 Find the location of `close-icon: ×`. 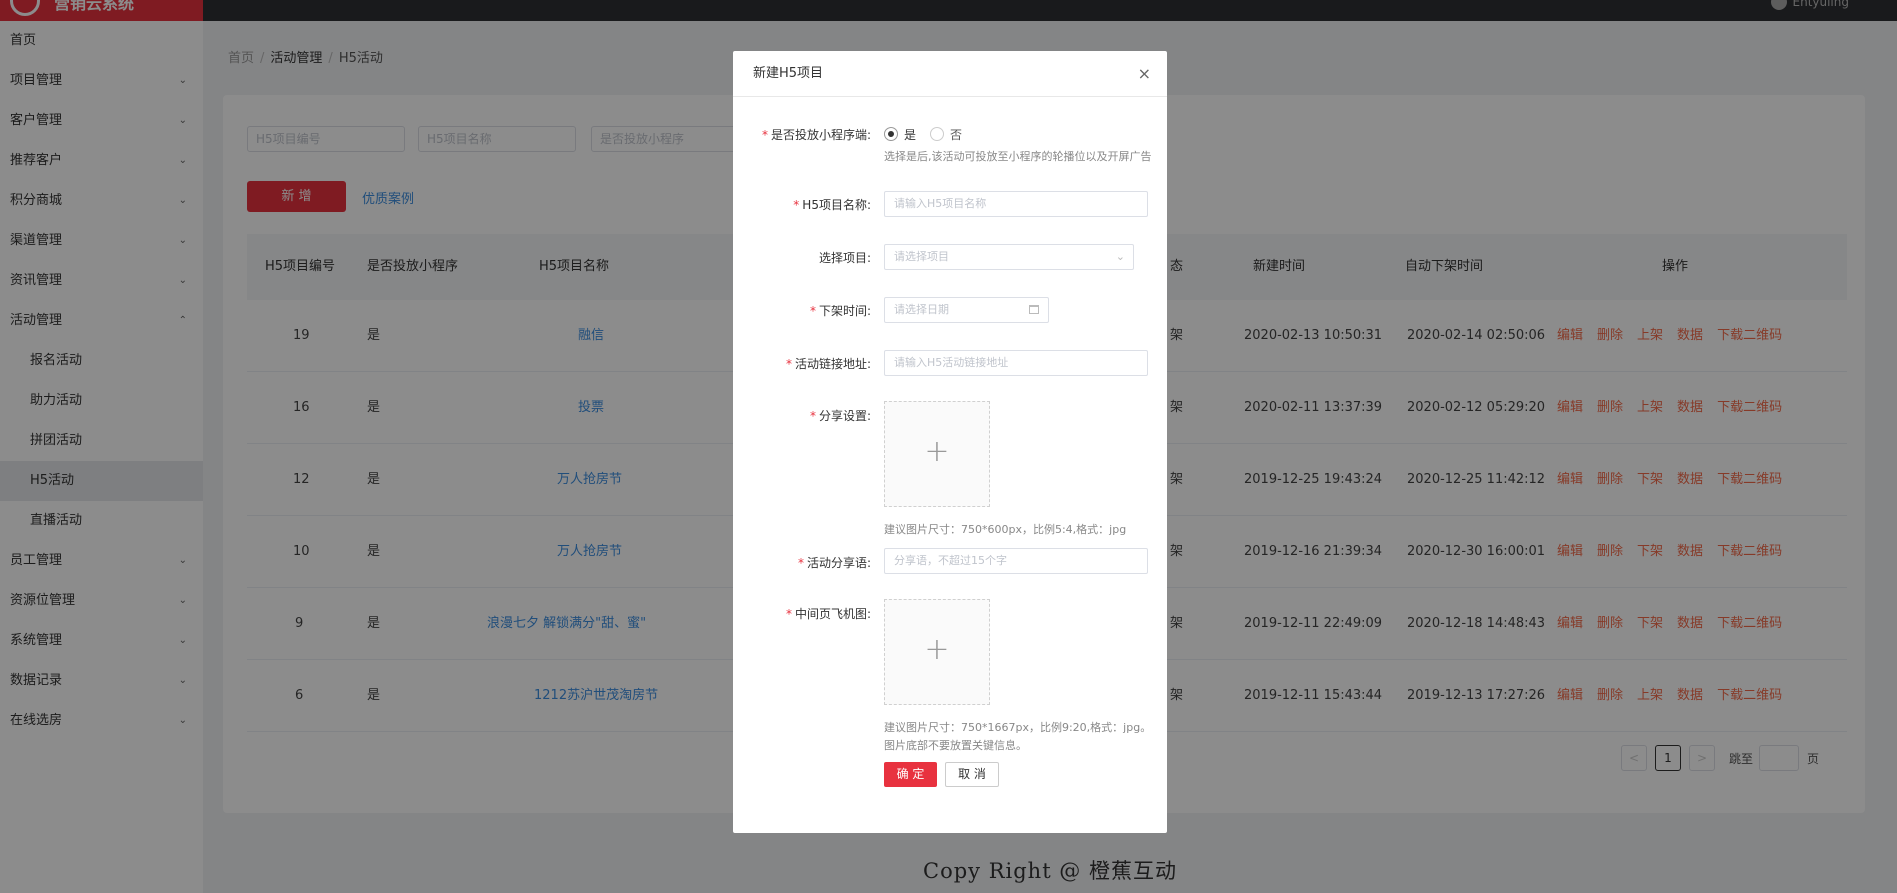

close-icon: × is located at coordinates (1144, 74).